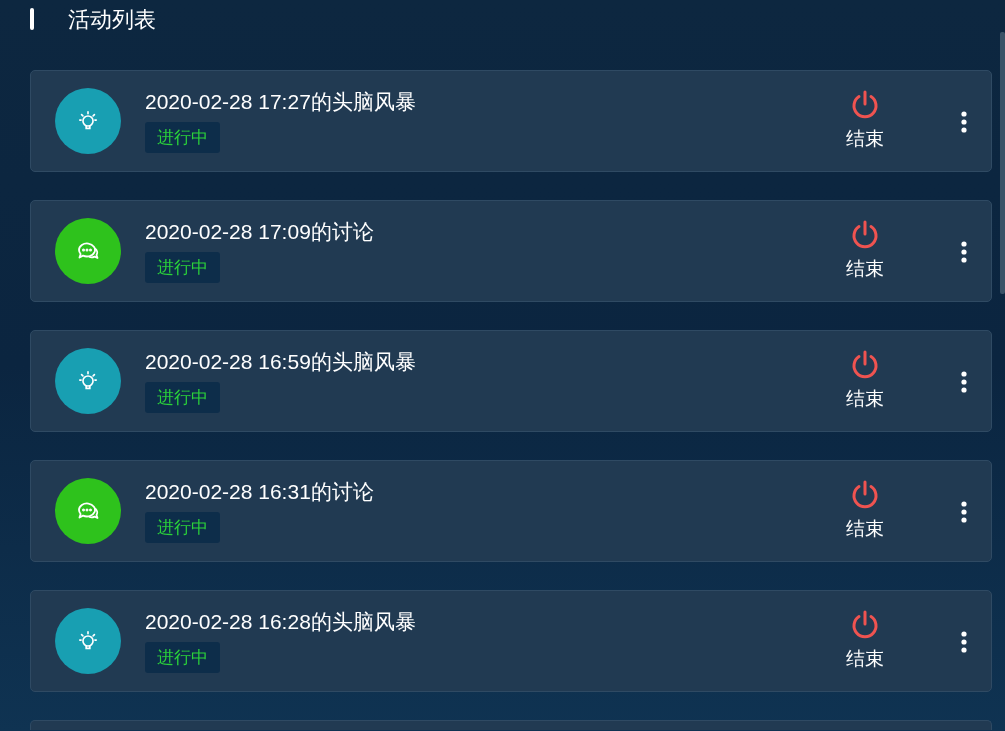 This screenshot has height=731, width=1005. Describe the element at coordinates (511, 641) in the screenshot. I see `activity-card: 2020-02-28 16:28的头脑风暴 进行中 结束` at that location.